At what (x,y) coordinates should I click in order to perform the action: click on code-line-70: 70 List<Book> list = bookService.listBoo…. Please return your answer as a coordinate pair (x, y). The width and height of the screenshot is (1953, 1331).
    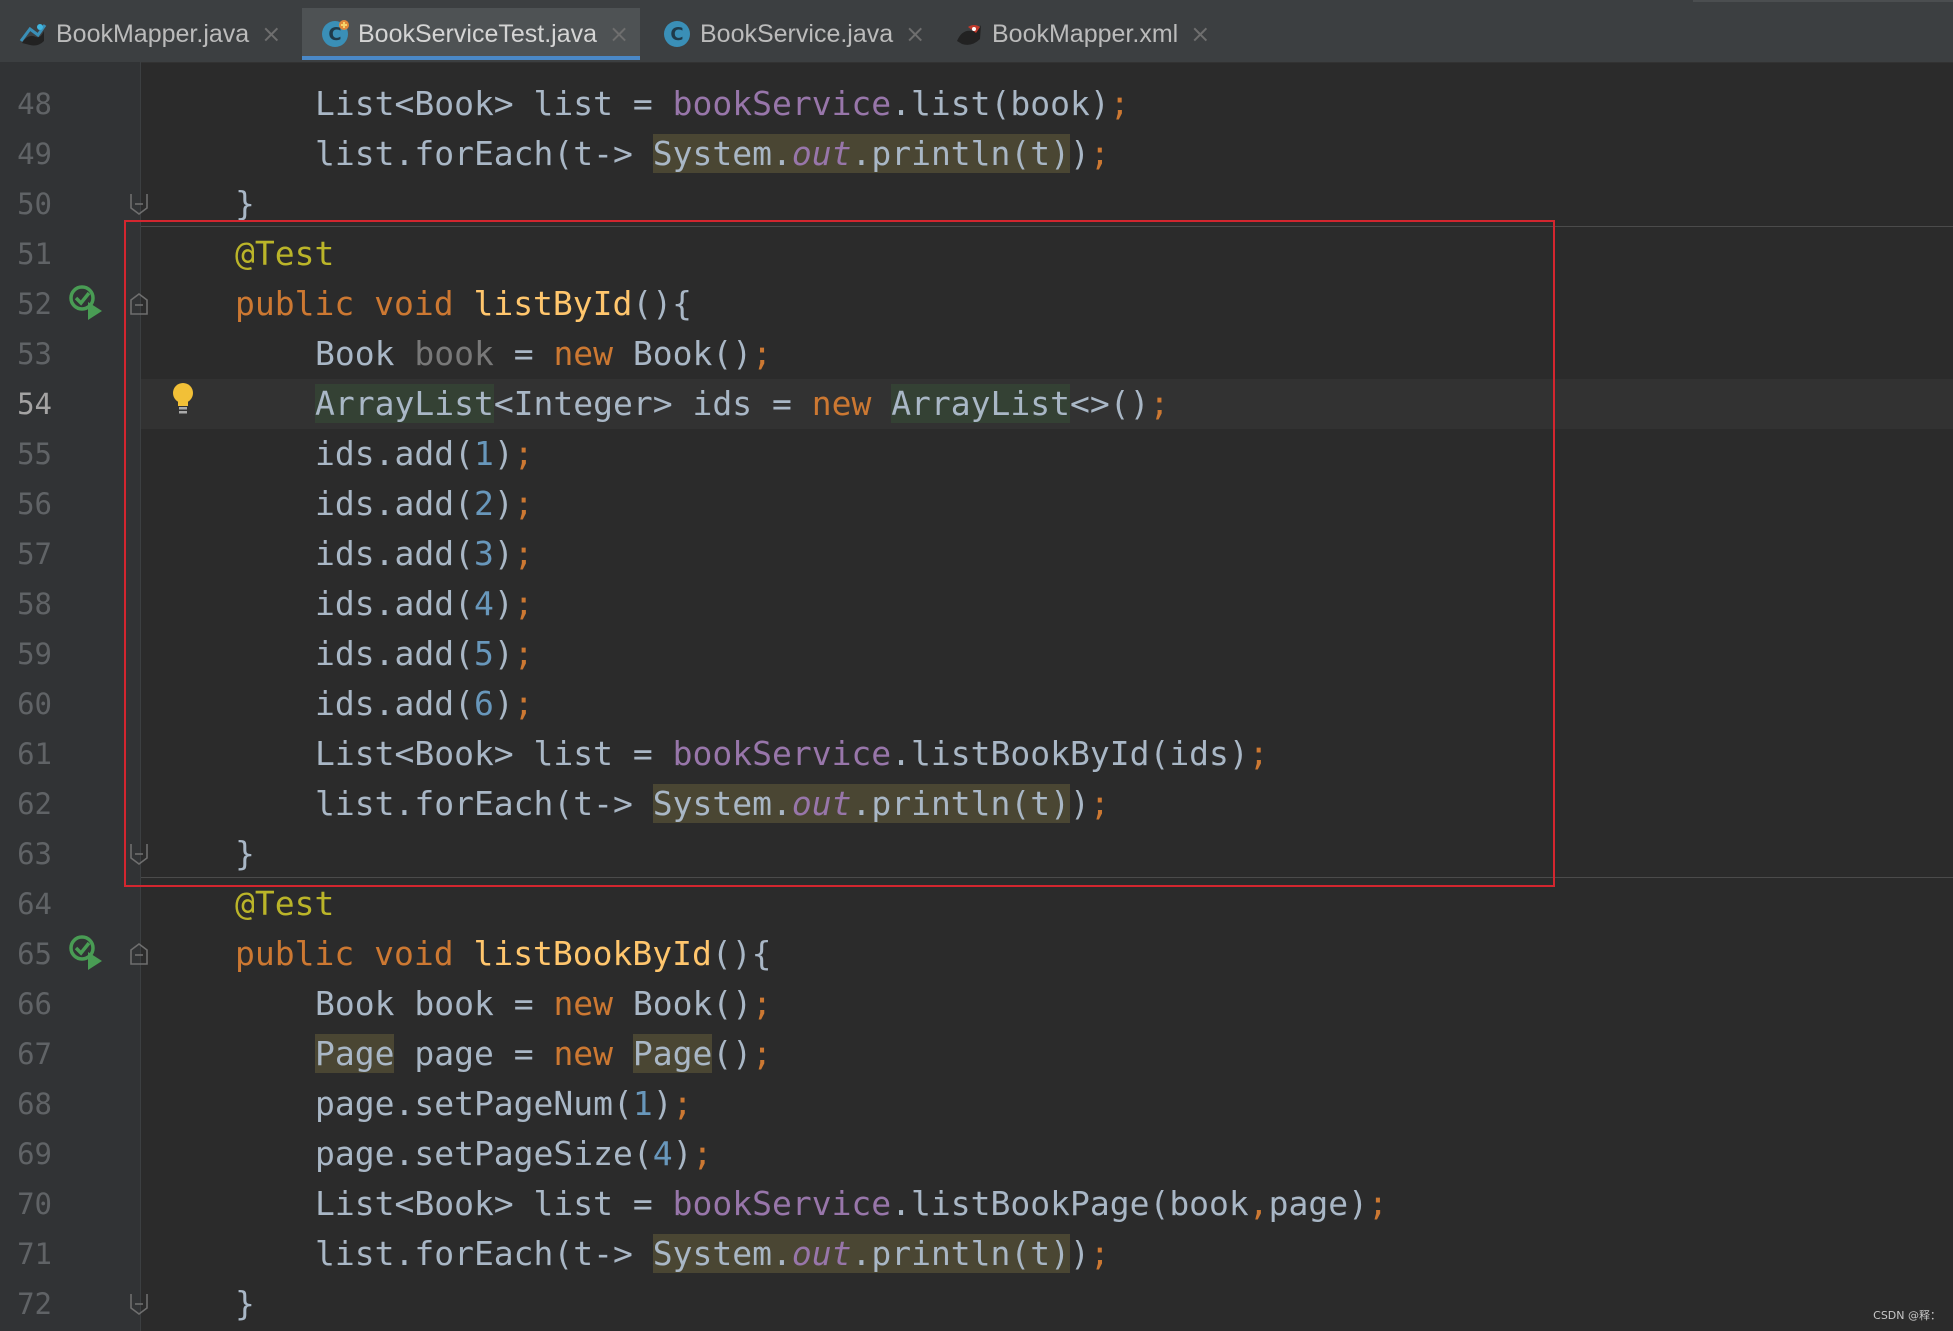
    Looking at the image, I should click on (976, 1204).